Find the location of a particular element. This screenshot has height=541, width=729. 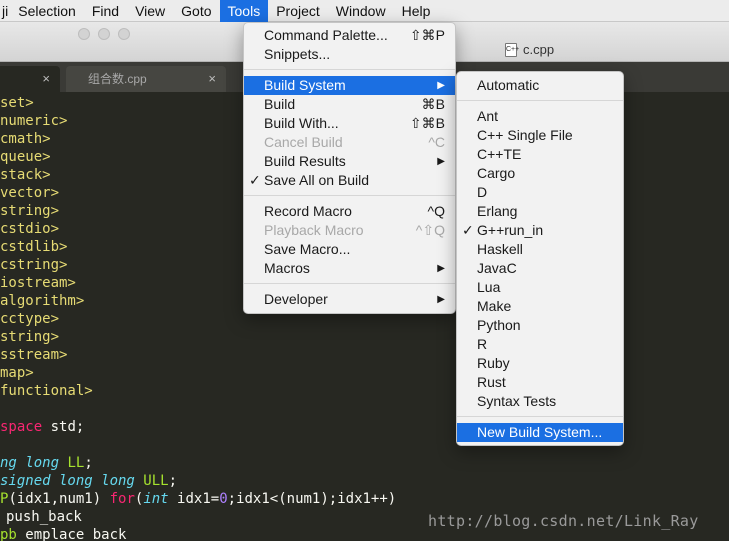

code-line: map> is located at coordinates (17, 373).